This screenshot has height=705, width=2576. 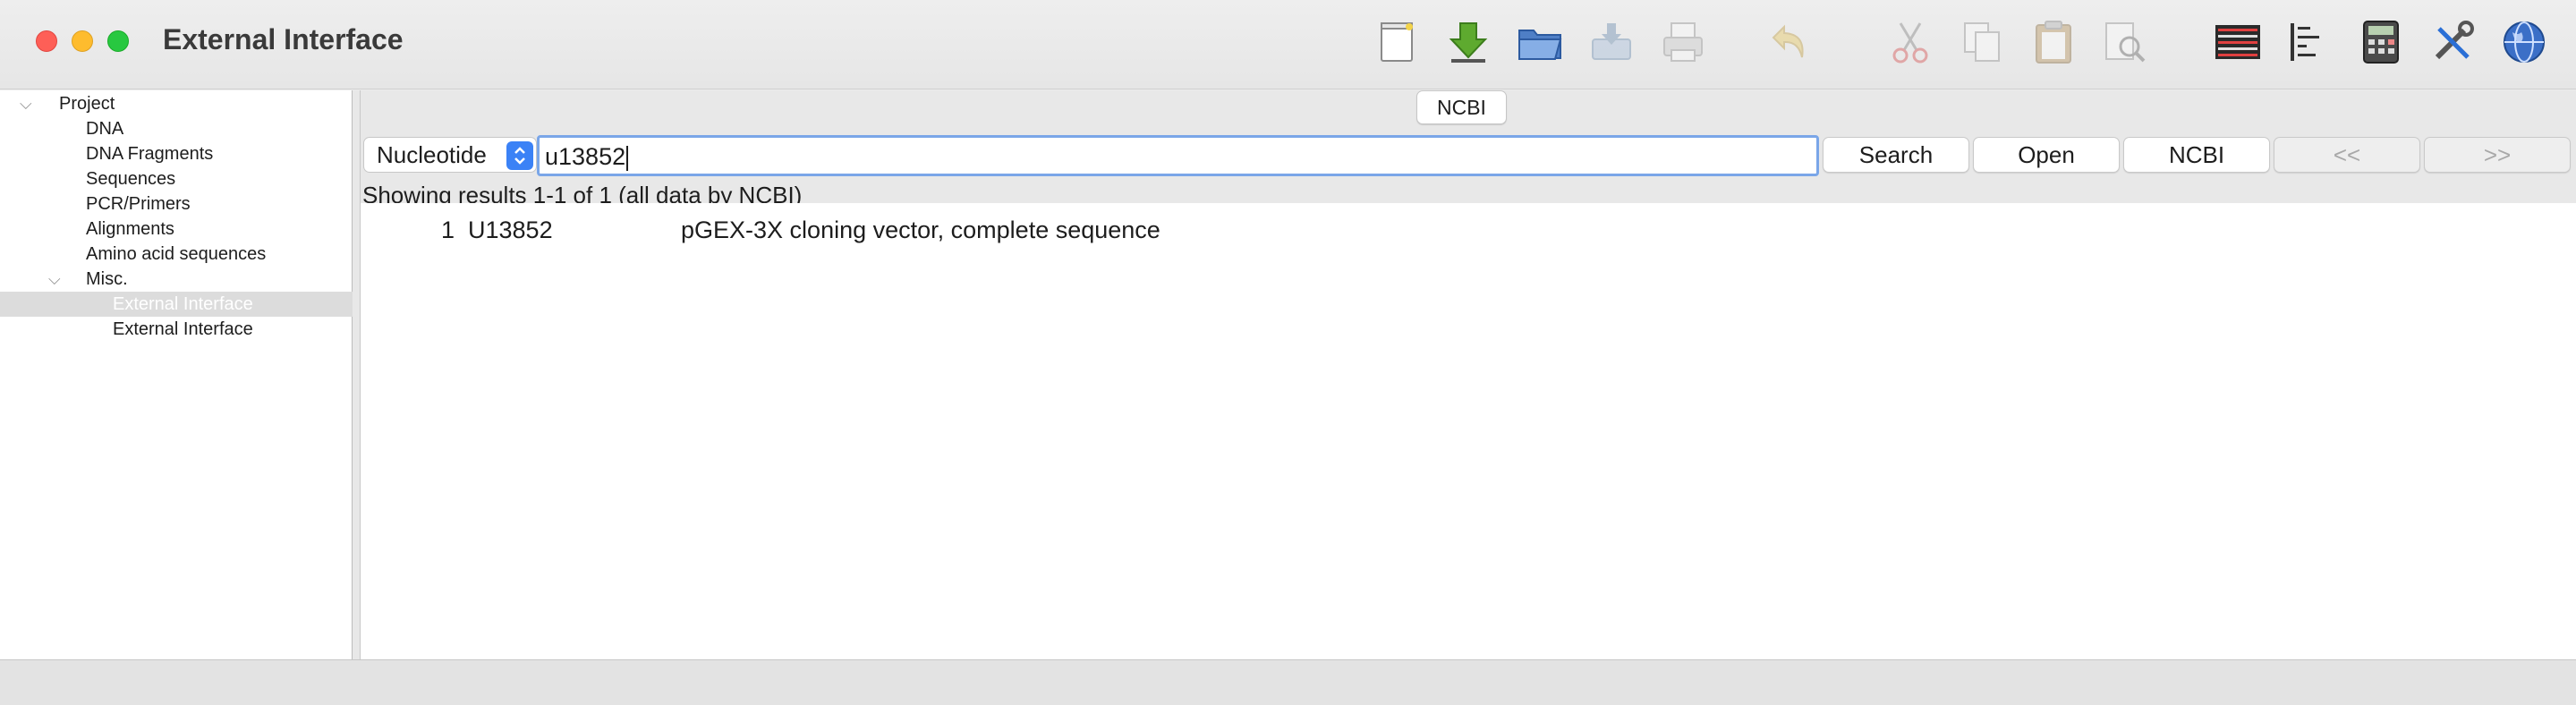 I want to click on tree-item-external-interface: External Interface, so click(x=176, y=329).